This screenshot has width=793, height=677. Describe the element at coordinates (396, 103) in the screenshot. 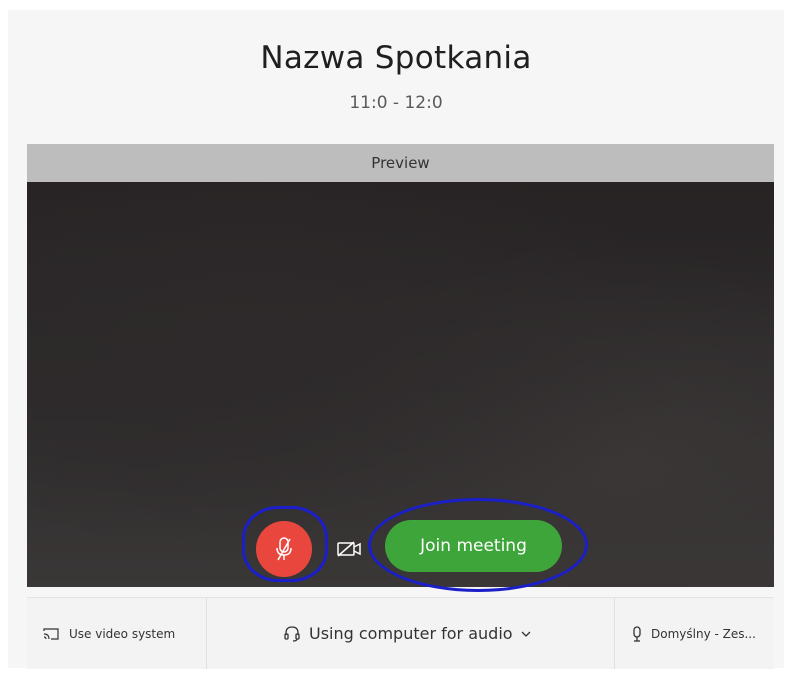

I see `meeting-time: 11:0 - 12:0` at that location.